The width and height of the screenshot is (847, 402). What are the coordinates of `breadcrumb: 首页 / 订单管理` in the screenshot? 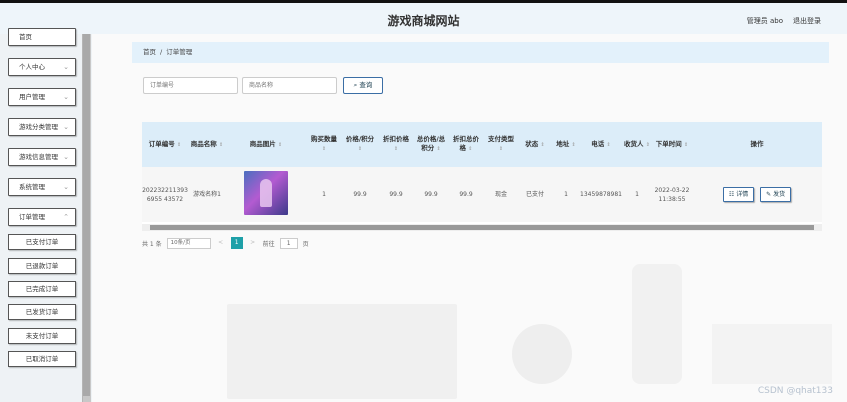 It's located at (480, 52).